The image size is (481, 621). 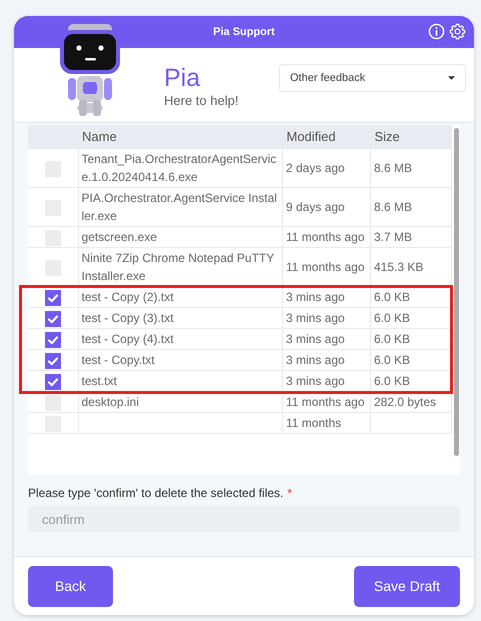 I want to click on assistant-name: Pia, so click(x=183, y=77).